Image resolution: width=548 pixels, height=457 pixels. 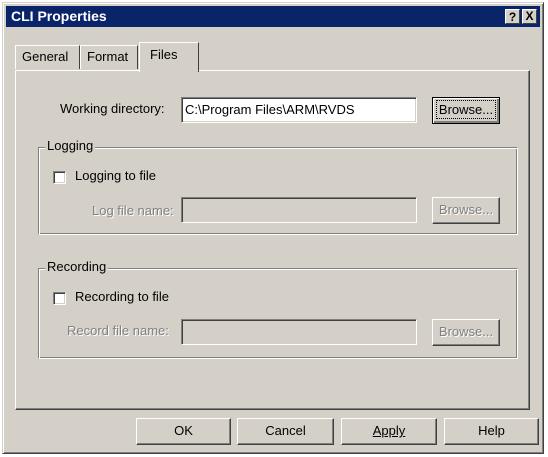 I want to click on apply-button: Apply, so click(x=389, y=431).